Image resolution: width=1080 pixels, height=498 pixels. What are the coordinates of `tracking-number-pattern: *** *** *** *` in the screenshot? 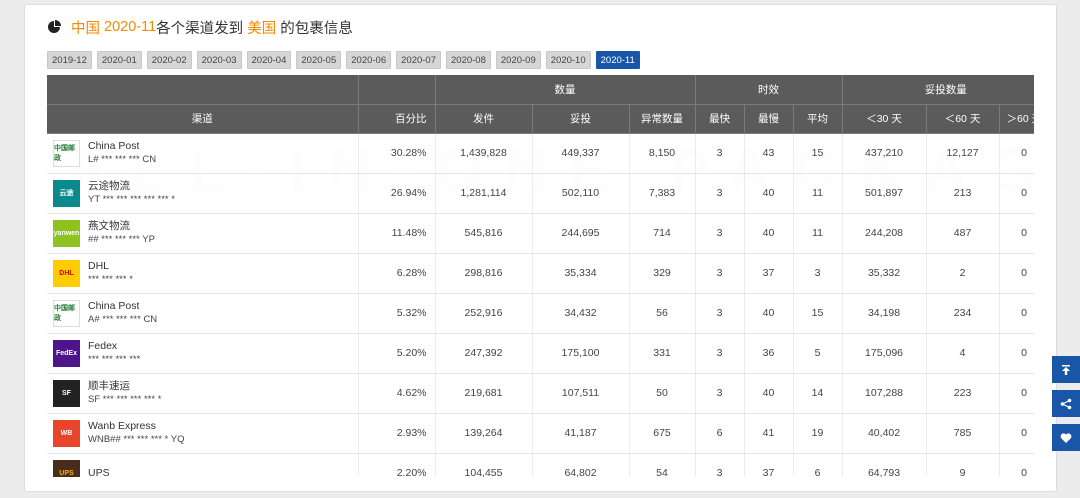 It's located at (110, 279).